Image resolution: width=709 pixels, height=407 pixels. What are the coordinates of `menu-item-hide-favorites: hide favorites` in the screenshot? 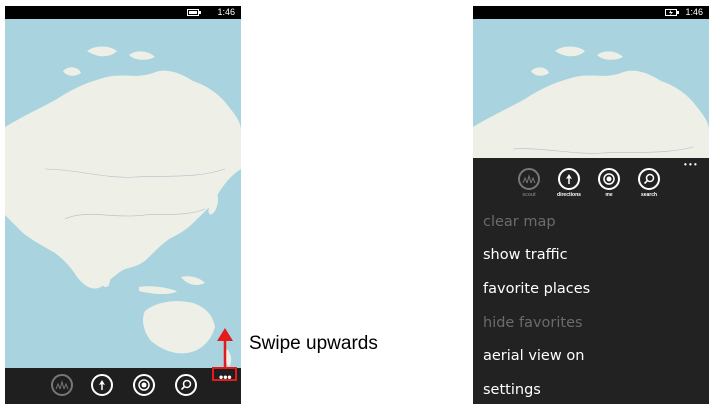 It's located at (533, 323).